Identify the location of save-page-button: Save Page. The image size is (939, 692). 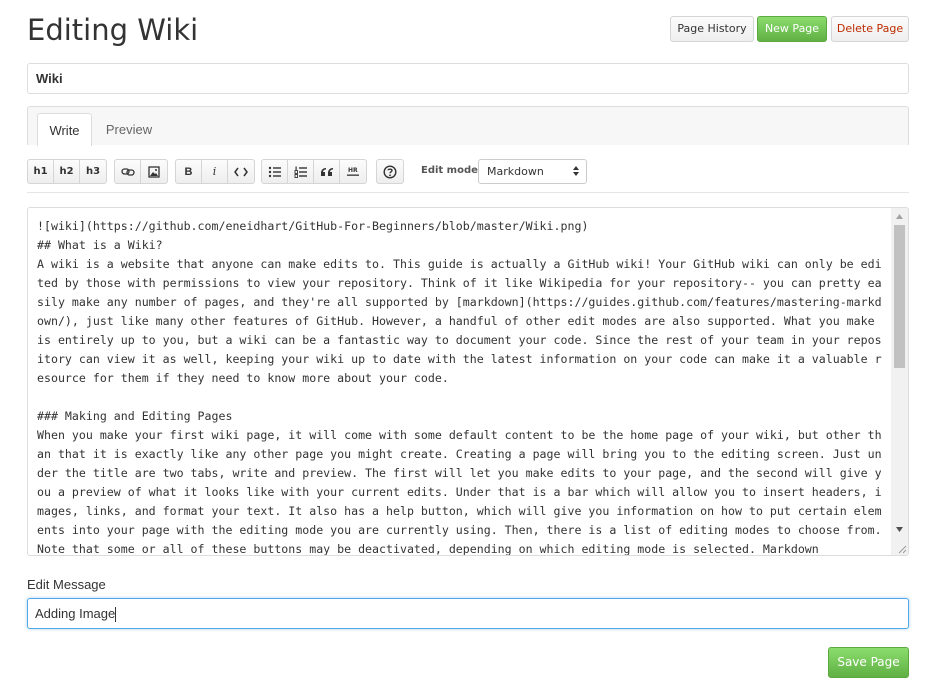
(868, 662).